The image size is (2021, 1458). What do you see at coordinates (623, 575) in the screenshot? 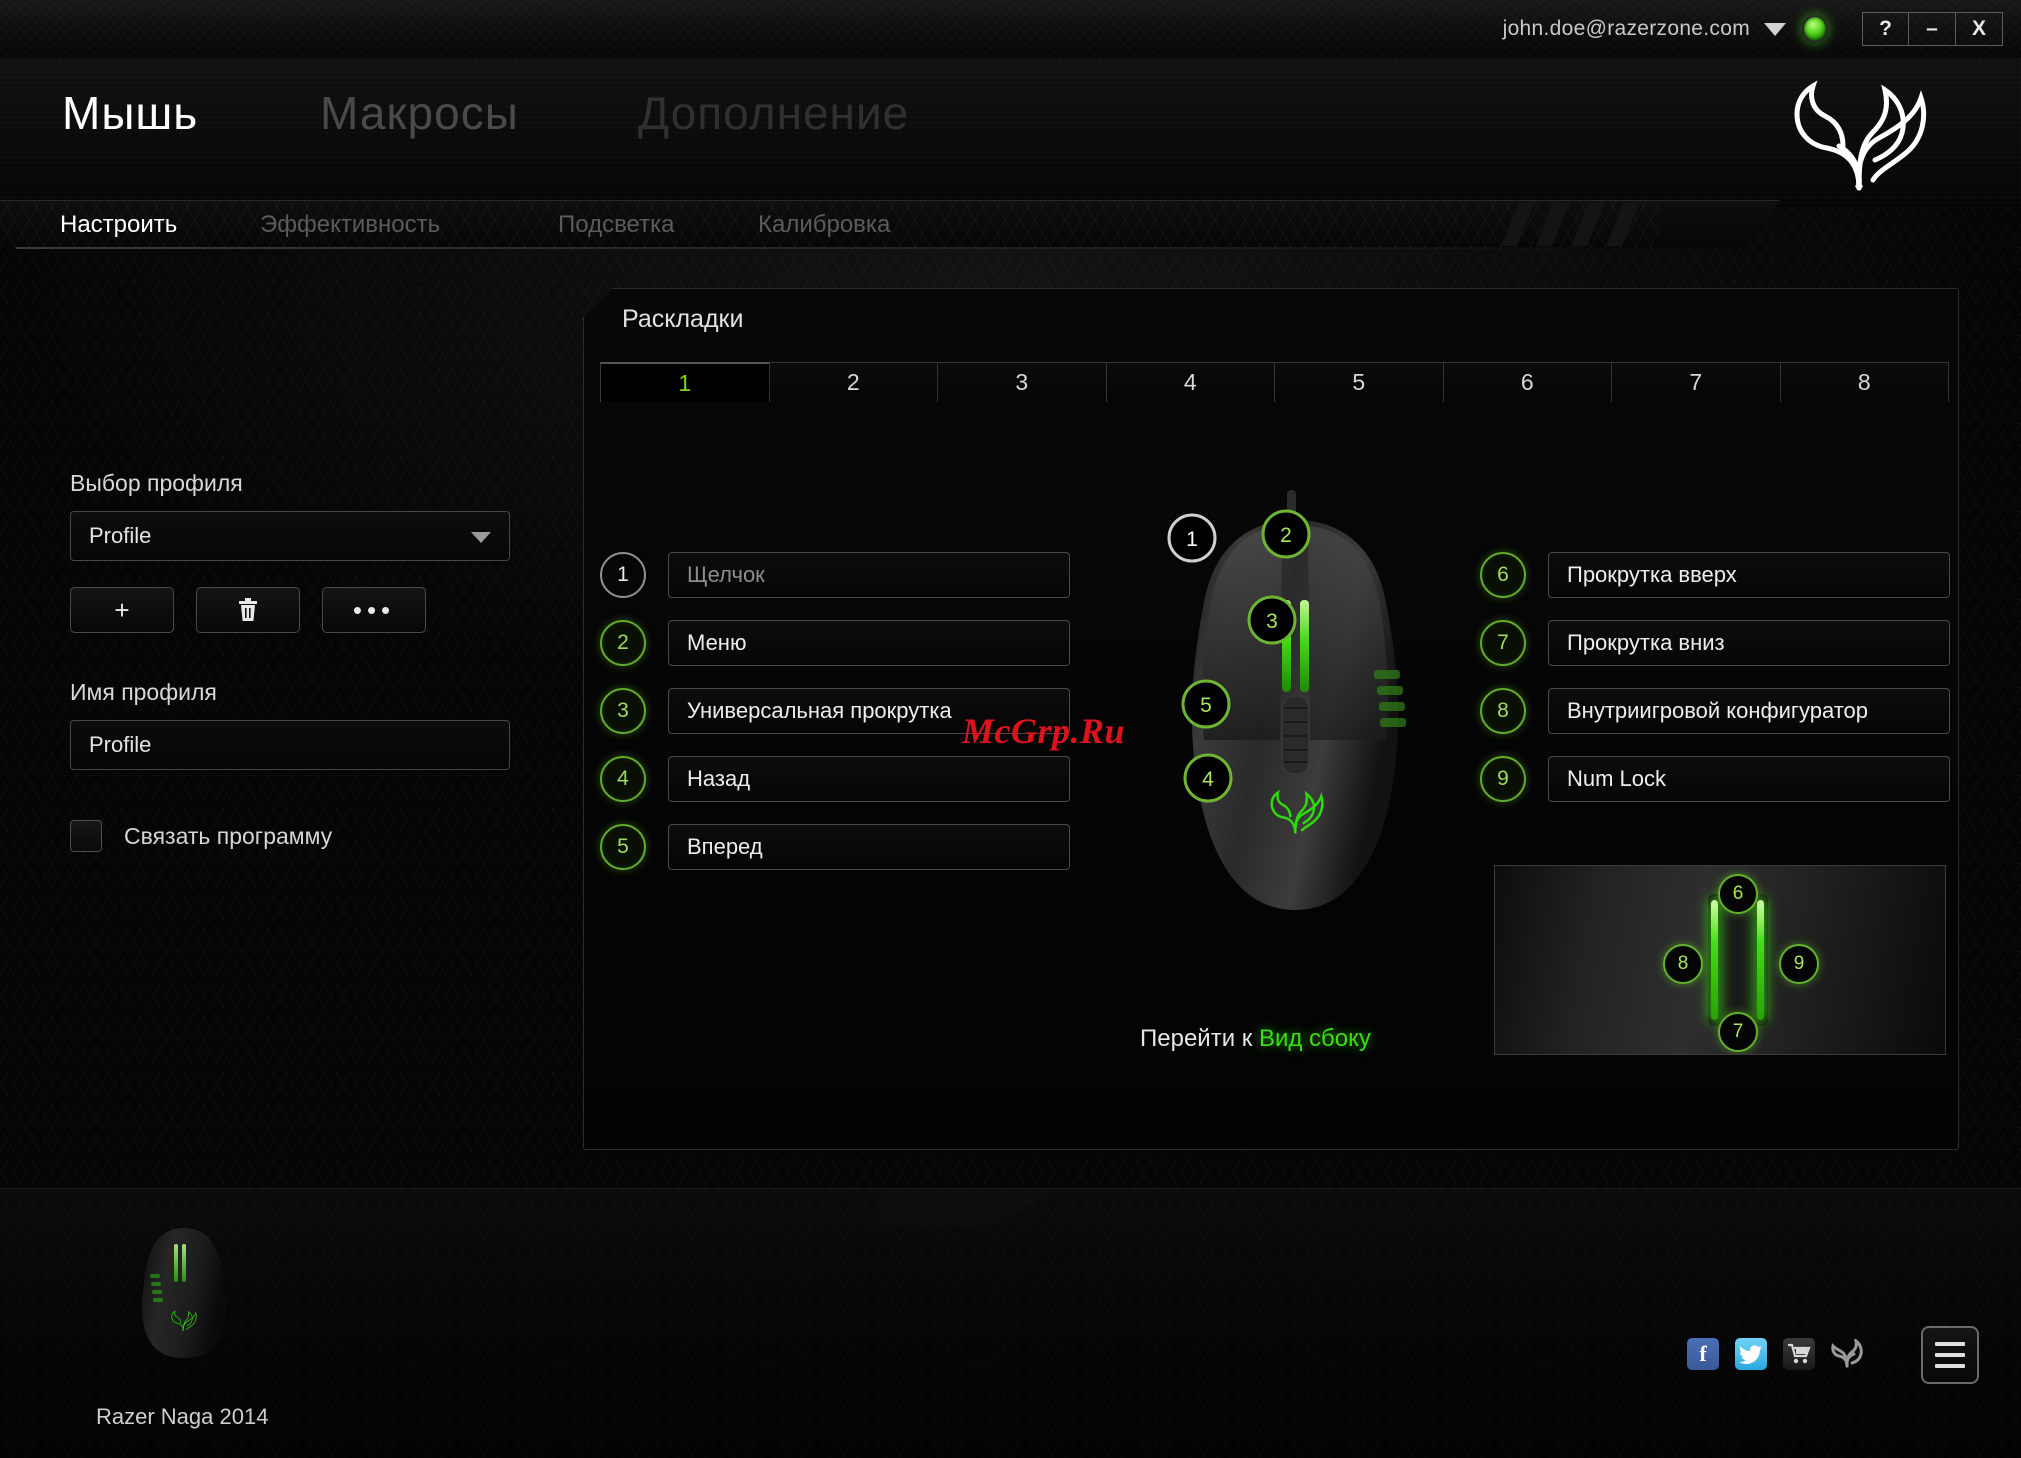
I see `button-badge-1: 1` at bounding box center [623, 575].